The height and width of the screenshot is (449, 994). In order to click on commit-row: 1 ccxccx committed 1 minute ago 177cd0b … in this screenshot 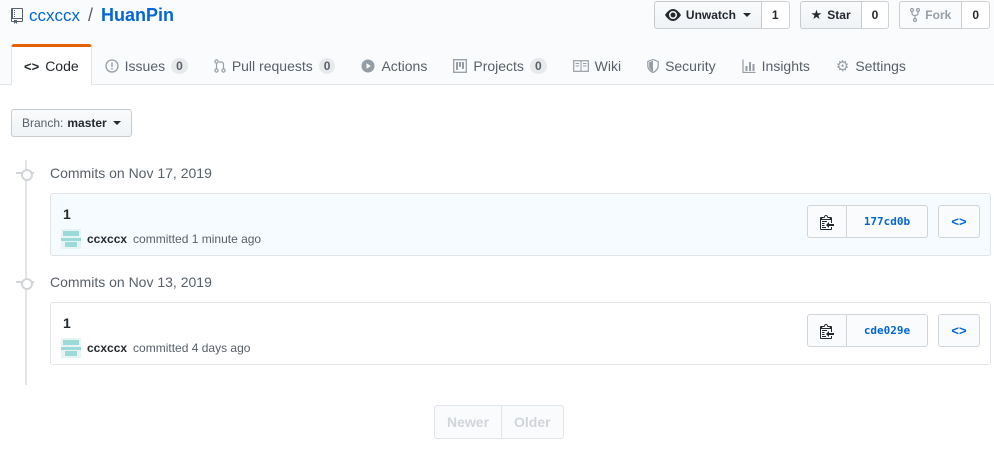, I will do `click(520, 224)`.